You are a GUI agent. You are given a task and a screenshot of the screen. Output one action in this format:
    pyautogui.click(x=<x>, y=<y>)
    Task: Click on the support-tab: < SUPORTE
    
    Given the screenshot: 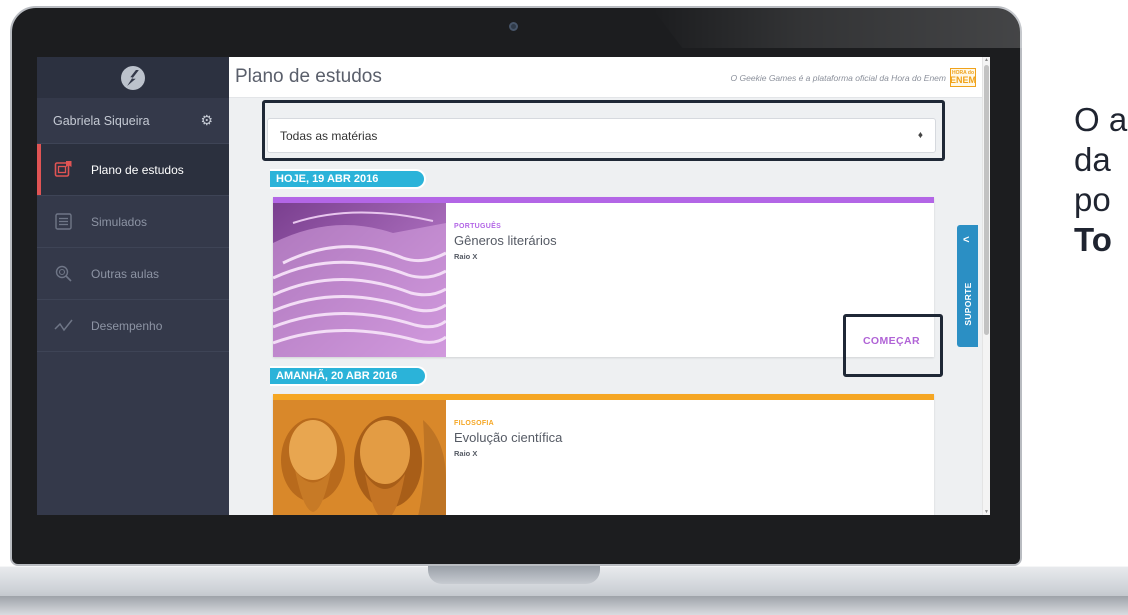 What is the action you would take?
    pyautogui.click(x=967, y=286)
    